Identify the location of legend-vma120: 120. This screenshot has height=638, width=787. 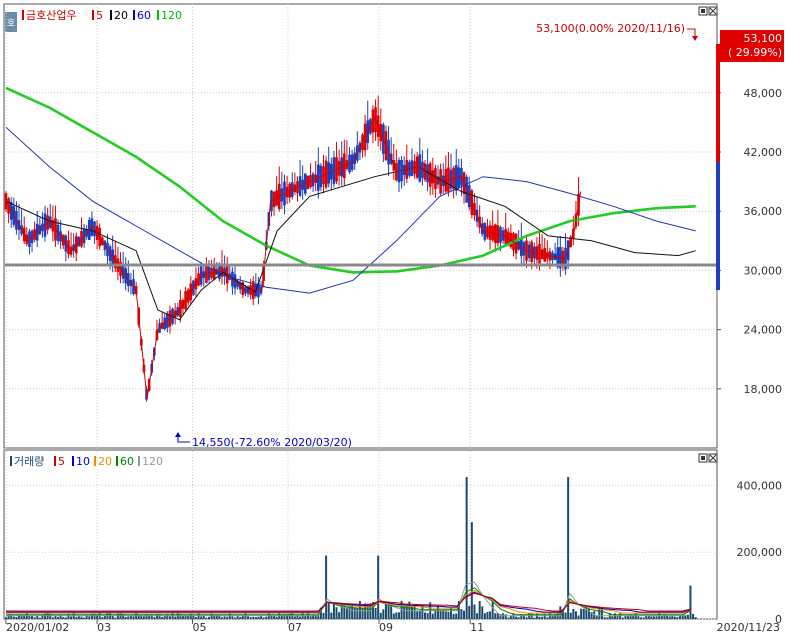
(152, 461).